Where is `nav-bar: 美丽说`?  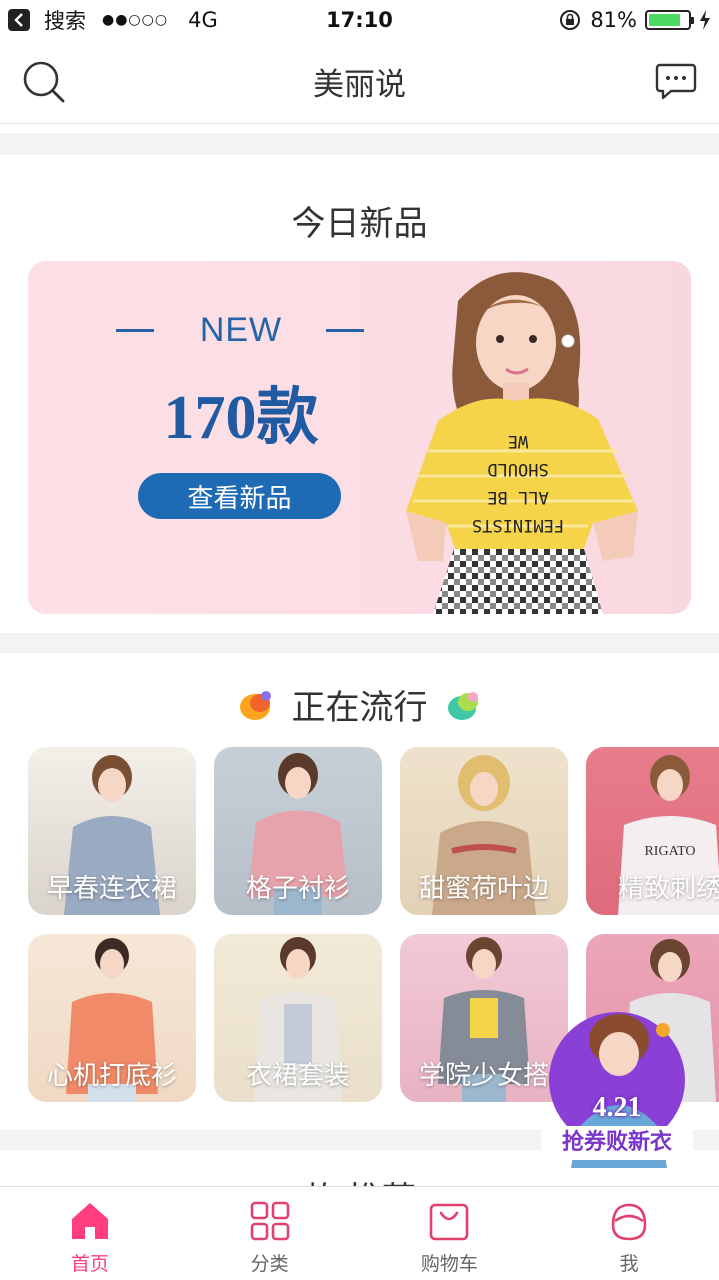
nav-bar: 美丽说 is located at coordinates (359, 82).